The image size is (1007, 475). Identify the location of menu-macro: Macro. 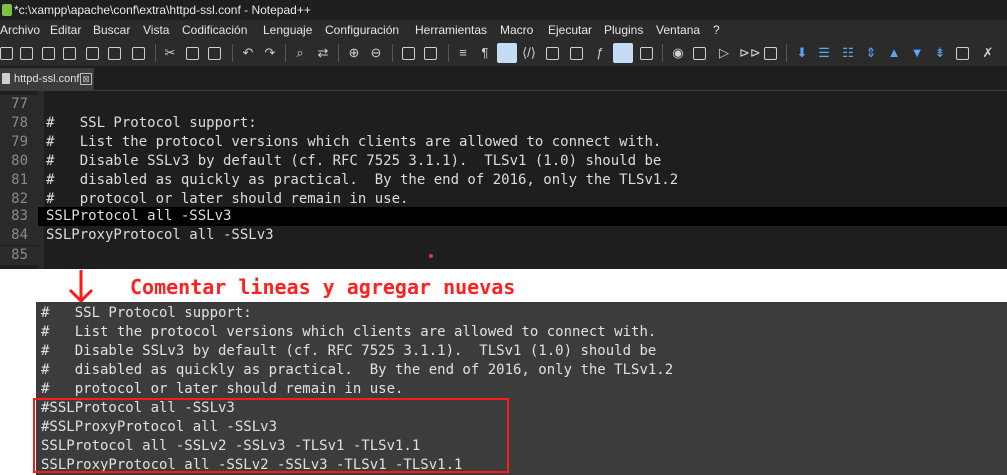
(516, 30).